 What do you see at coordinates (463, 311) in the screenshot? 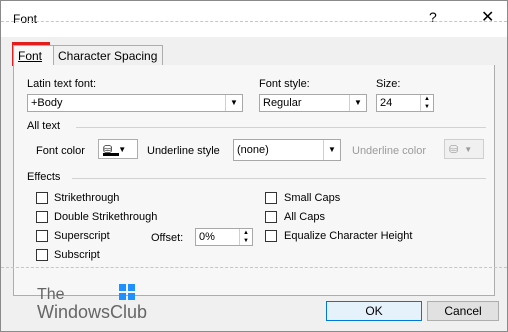
I see `cancel-button: Cancel` at bounding box center [463, 311].